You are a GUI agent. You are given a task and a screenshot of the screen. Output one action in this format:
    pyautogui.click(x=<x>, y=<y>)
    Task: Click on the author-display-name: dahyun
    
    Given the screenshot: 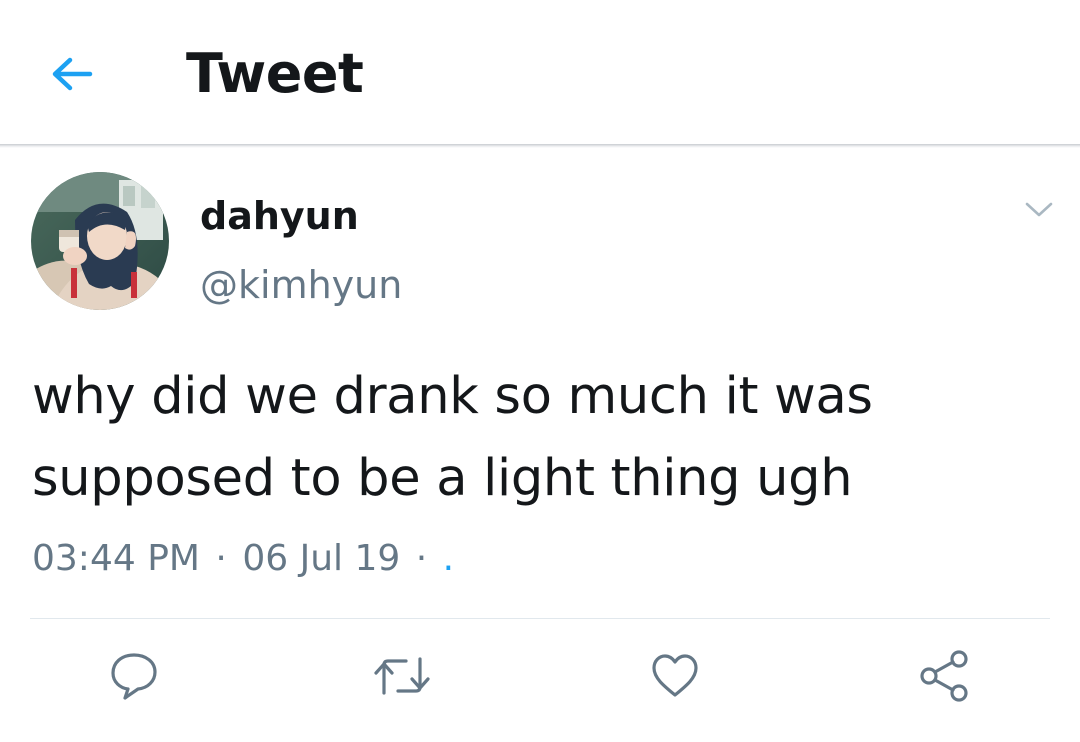 What is the action you would take?
    pyautogui.click(x=279, y=216)
    